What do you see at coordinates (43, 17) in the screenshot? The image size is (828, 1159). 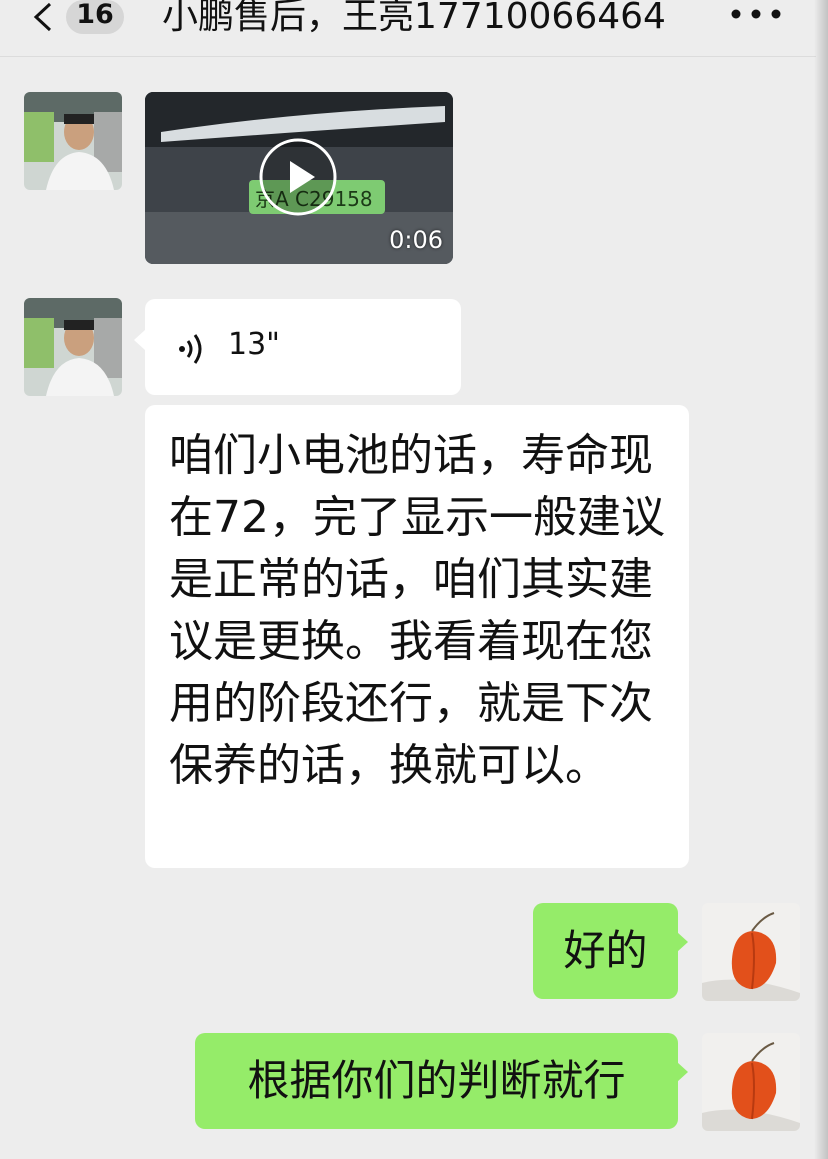 I see `chevron-left-icon` at bounding box center [43, 17].